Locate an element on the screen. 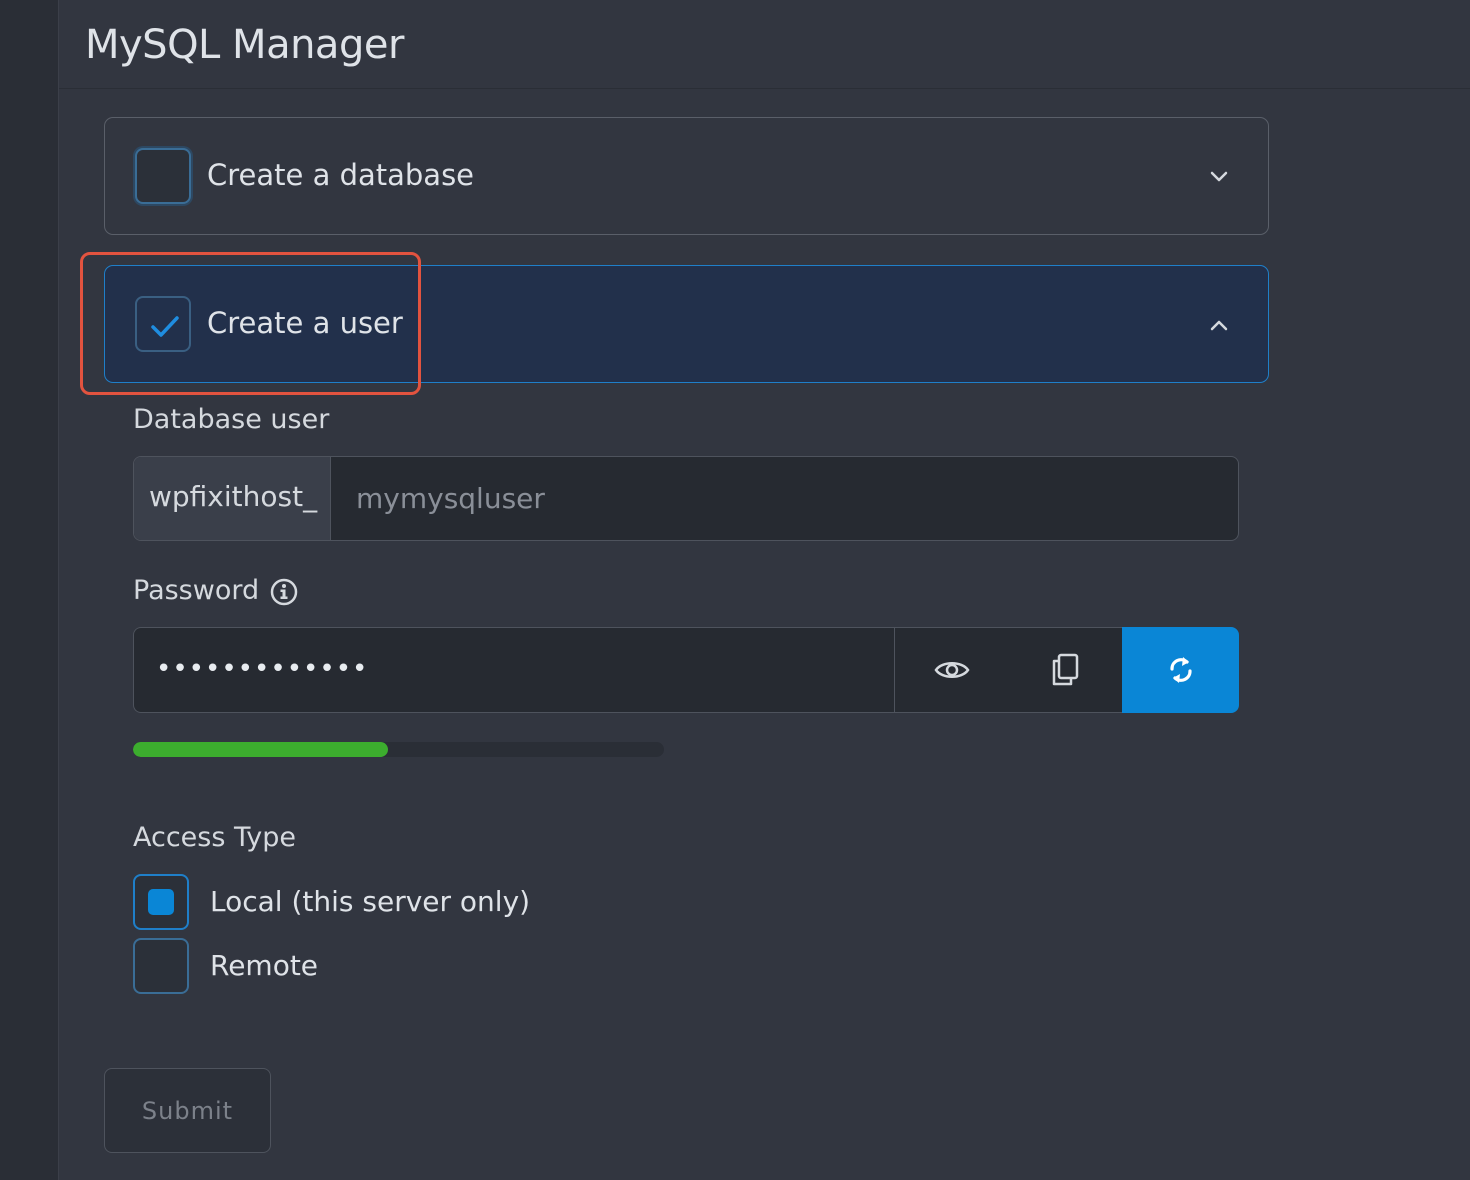 Image resolution: width=1470 pixels, height=1180 pixels. password-input: ••••••••••••• is located at coordinates (514, 670).